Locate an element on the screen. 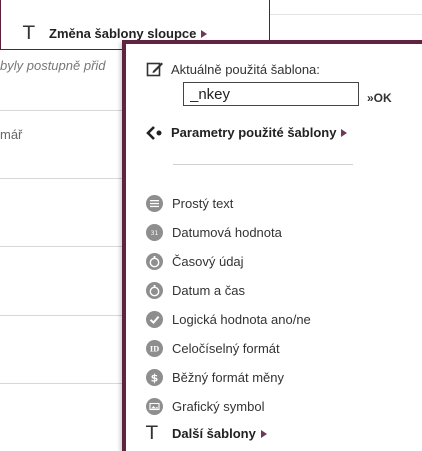  currency-icon: $ is located at coordinates (154, 377).